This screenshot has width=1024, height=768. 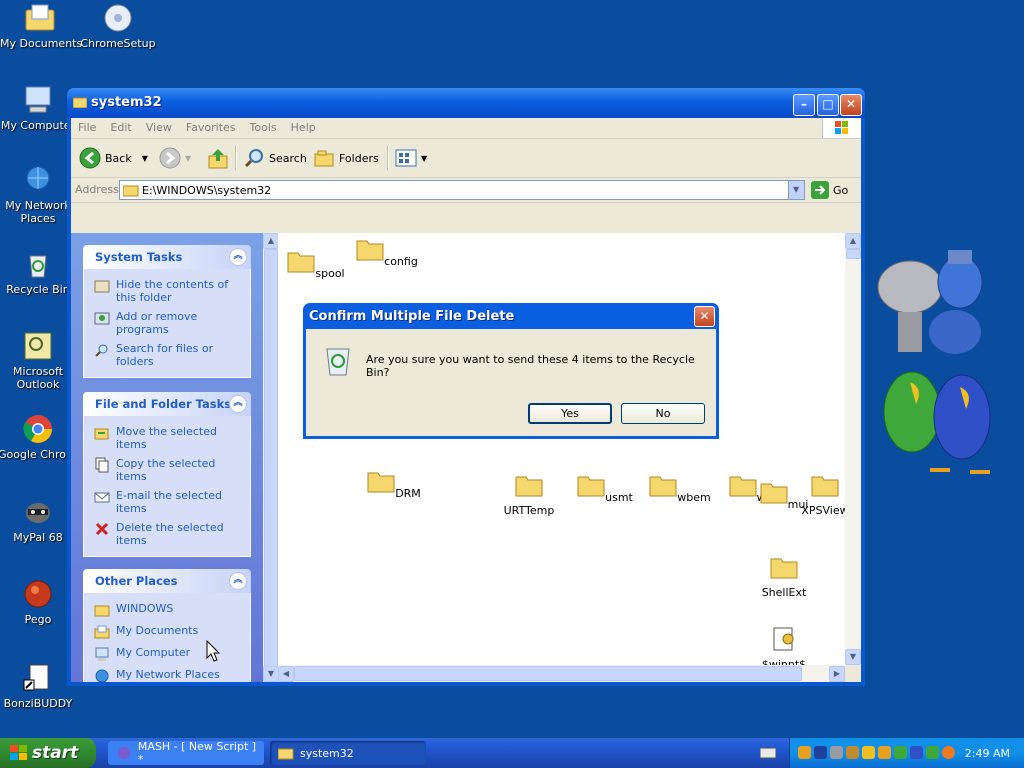 What do you see at coordinates (167, 502) in the screenshot?
I see `task-email-items: E-mail the selected items` at bounding box center [167, 502].